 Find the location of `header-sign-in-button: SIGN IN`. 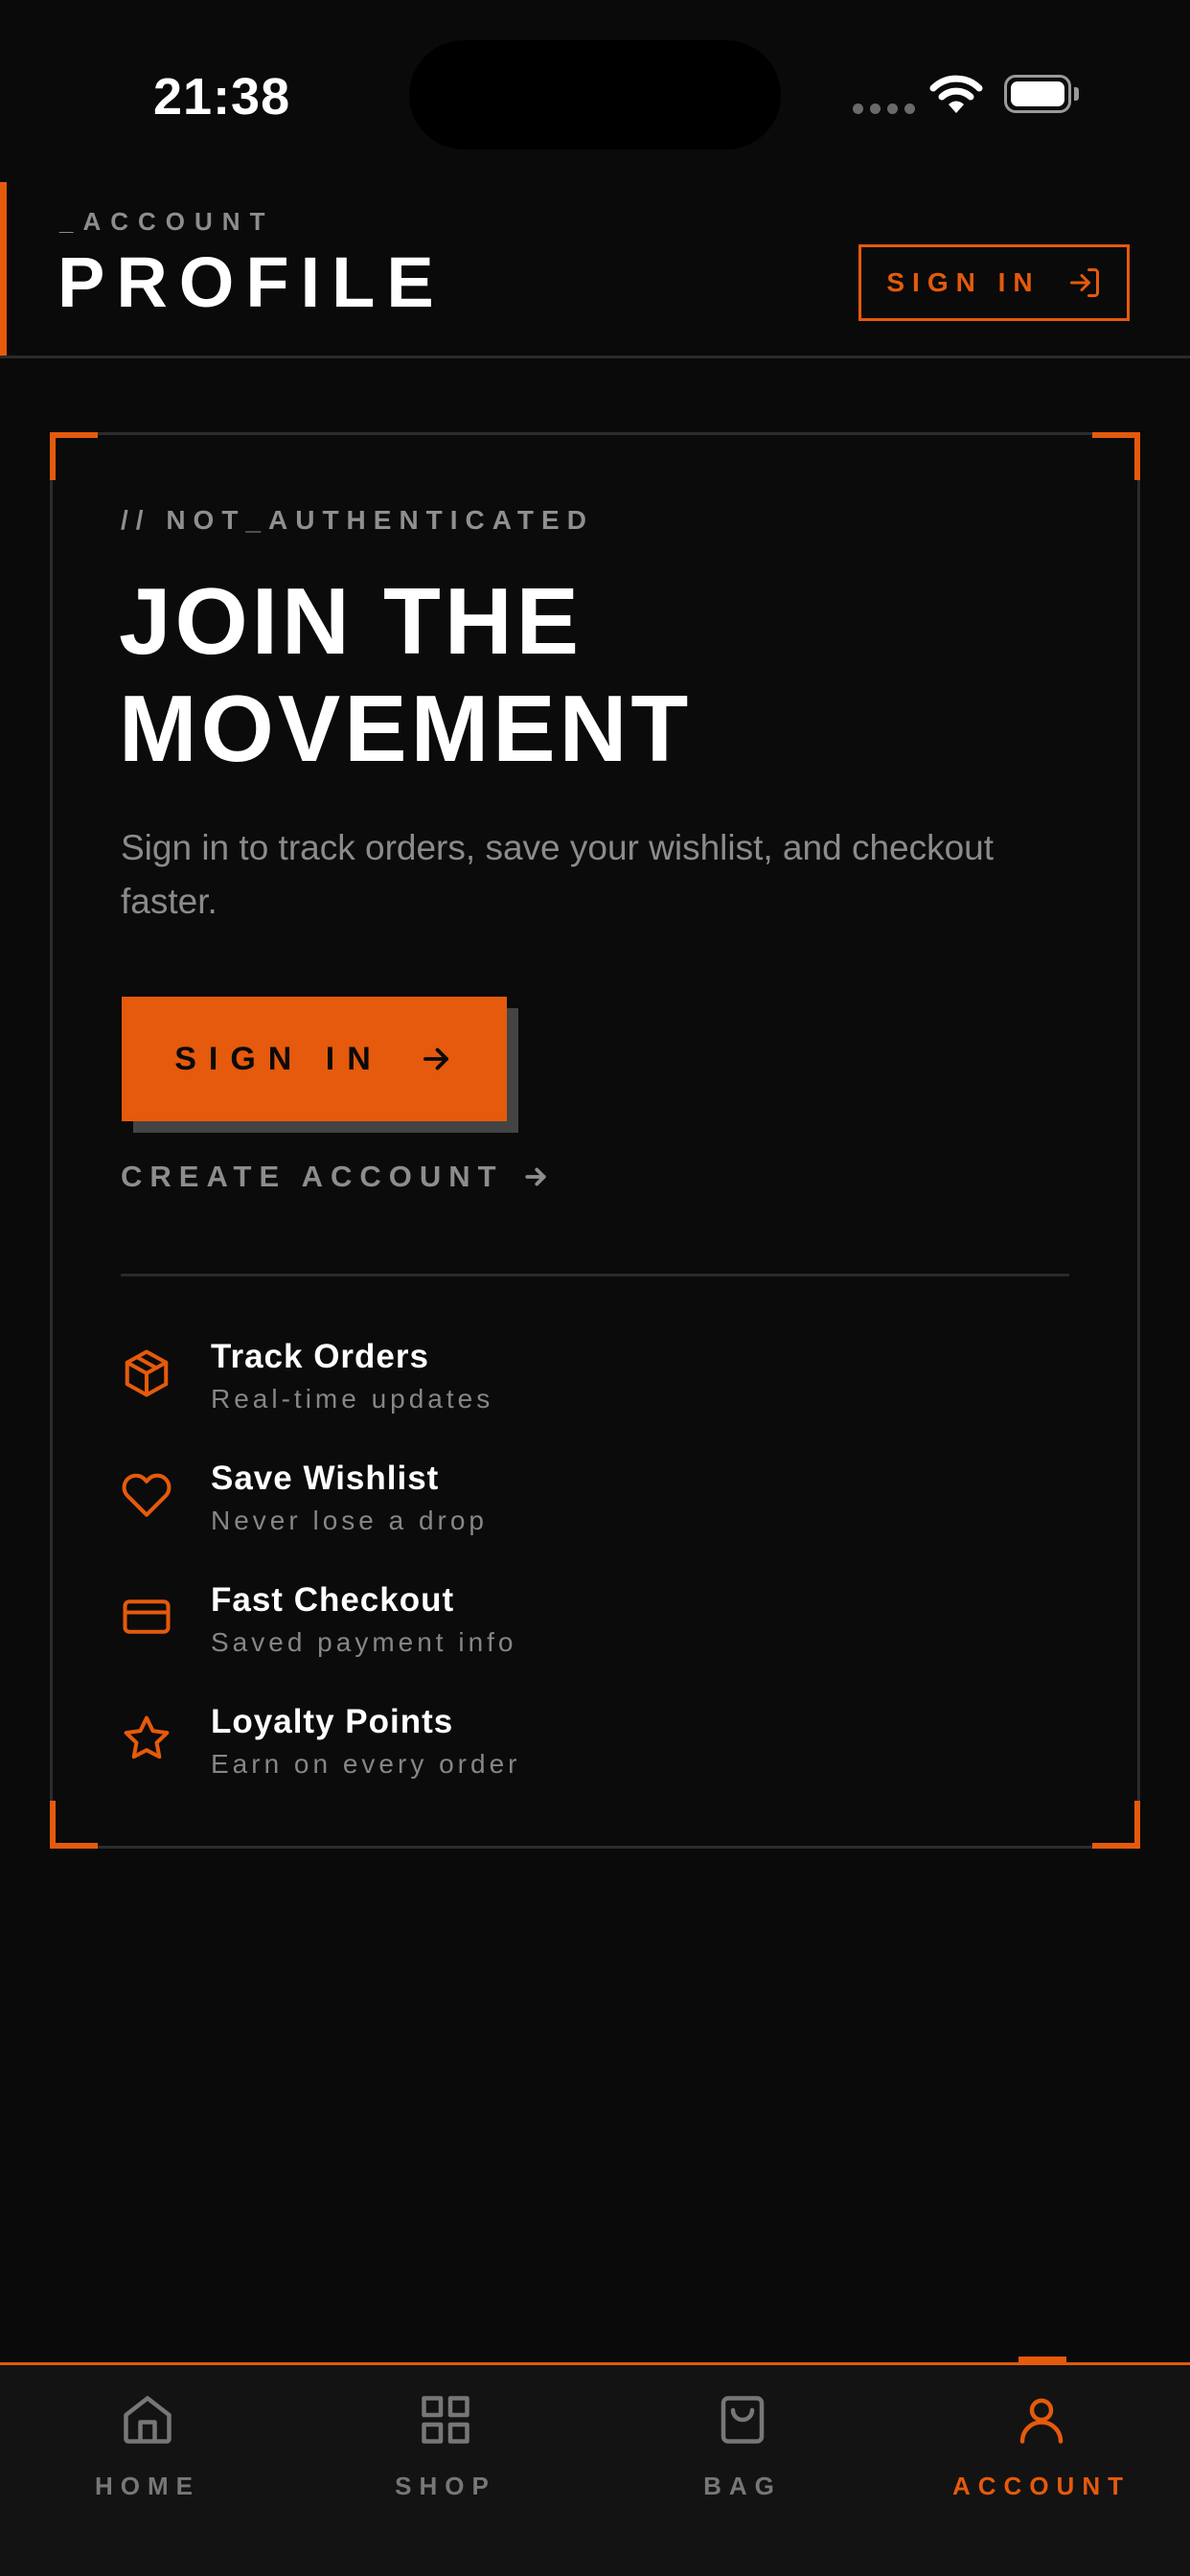

header-sign-in-button: SIGN IN is located at coordinates (994, 282).